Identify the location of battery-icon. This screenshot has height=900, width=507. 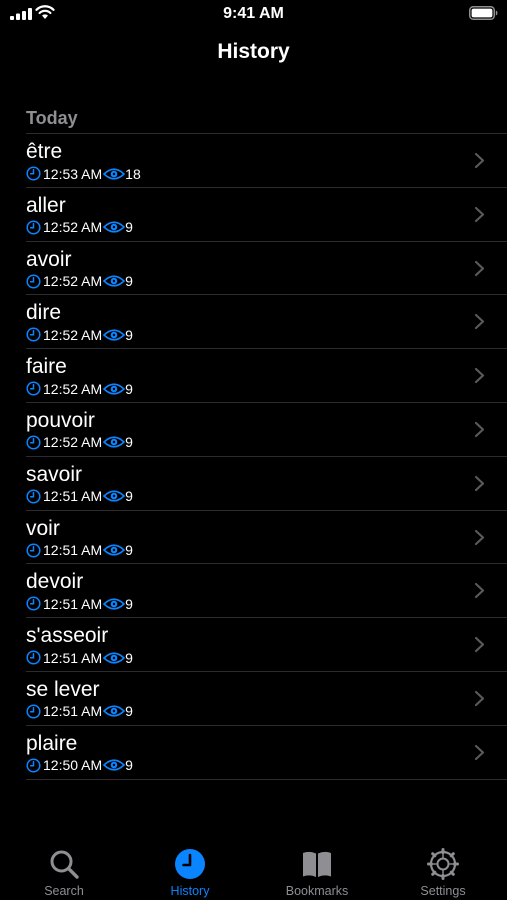
(483, 13).